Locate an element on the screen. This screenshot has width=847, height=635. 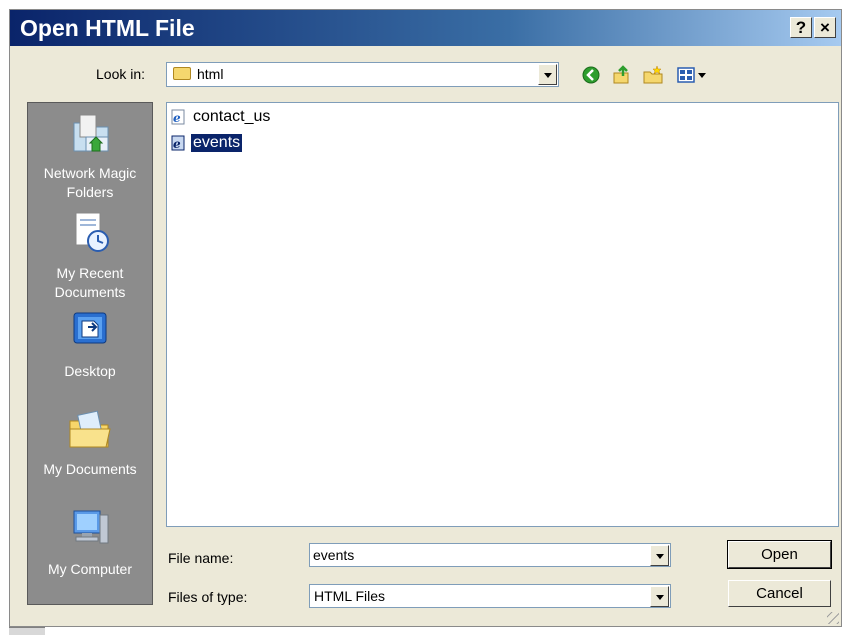
folder-icon is located at coordinates (182, 73).